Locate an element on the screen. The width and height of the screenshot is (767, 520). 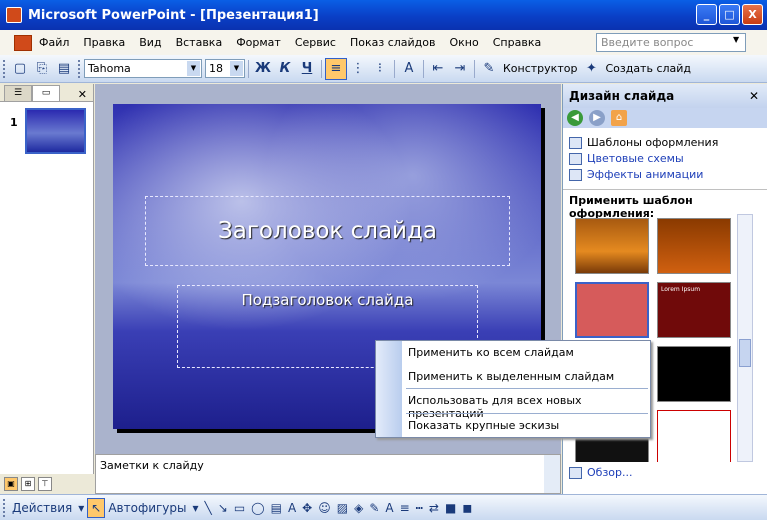
italic-button: К is located at coordinates (285, 69).